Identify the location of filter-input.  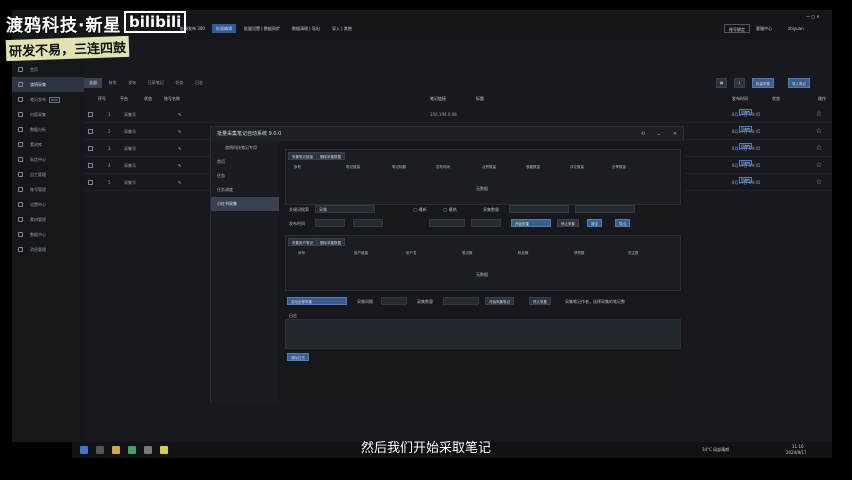
(447, 223).